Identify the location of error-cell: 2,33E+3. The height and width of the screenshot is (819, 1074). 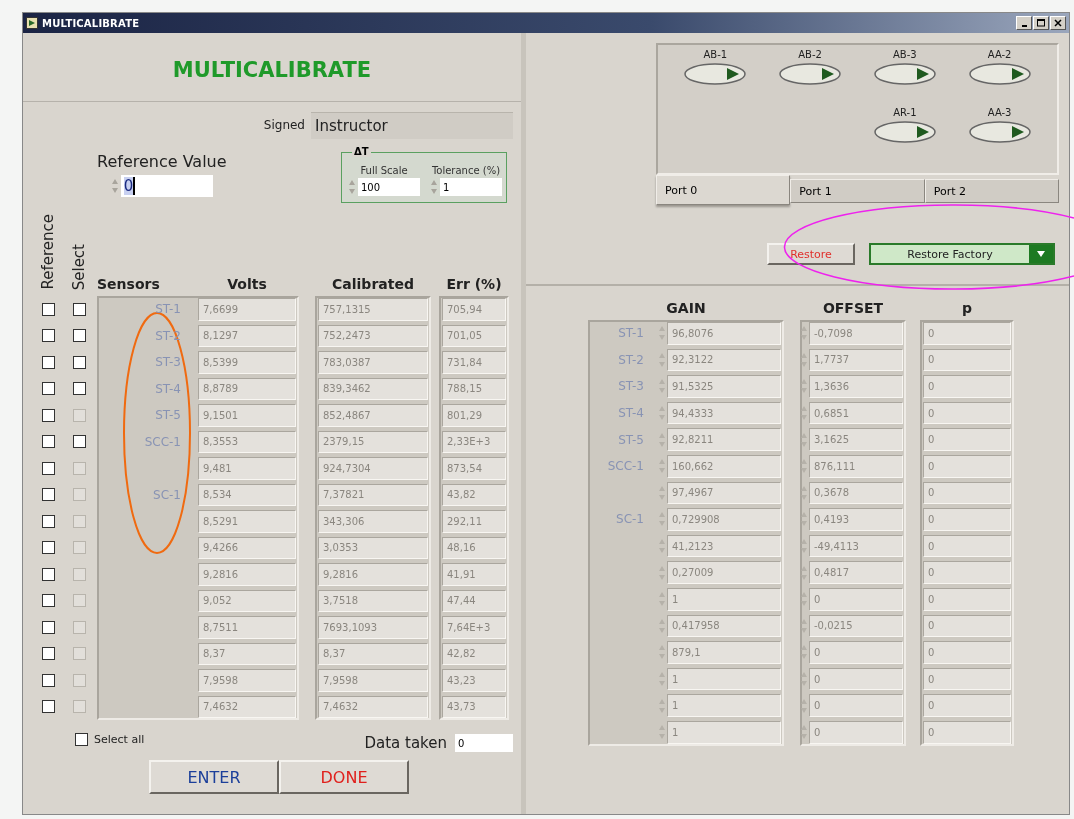
(474, 441).